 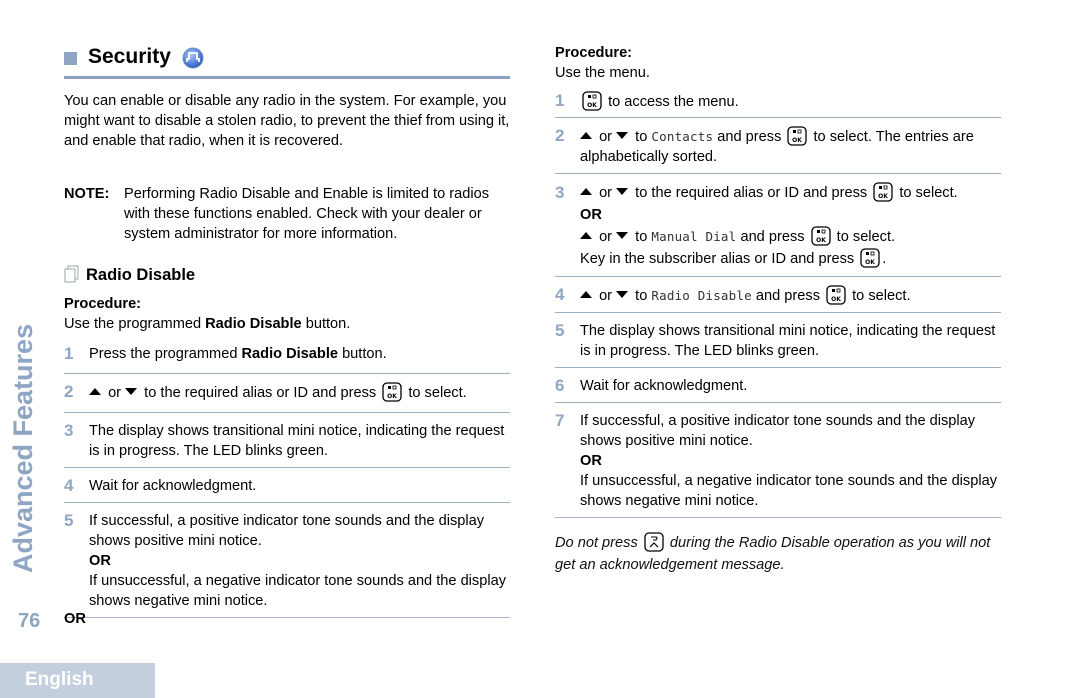 What do you see at coordinates (59, 679) in the screenshot?
I see `language-label: English` at bounding box center [59, 679].